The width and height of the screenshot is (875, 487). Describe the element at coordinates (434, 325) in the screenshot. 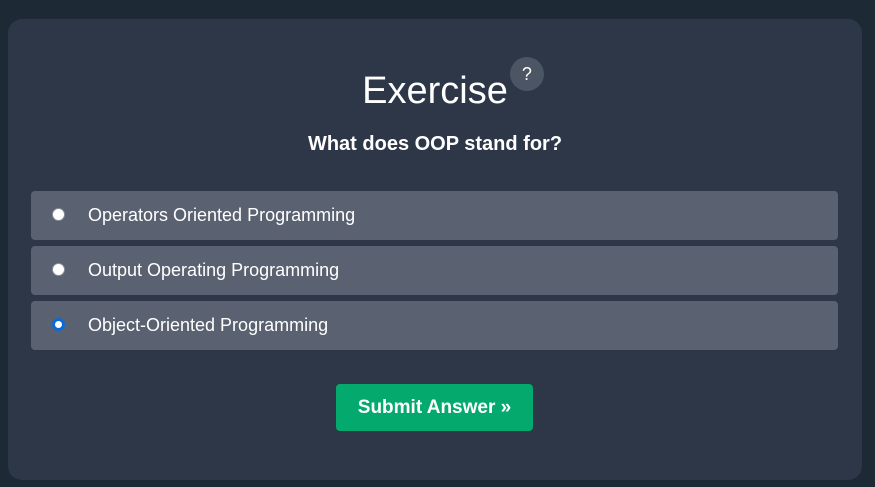

I see `answer-option-3: Object-Oriented Programming` at that location.